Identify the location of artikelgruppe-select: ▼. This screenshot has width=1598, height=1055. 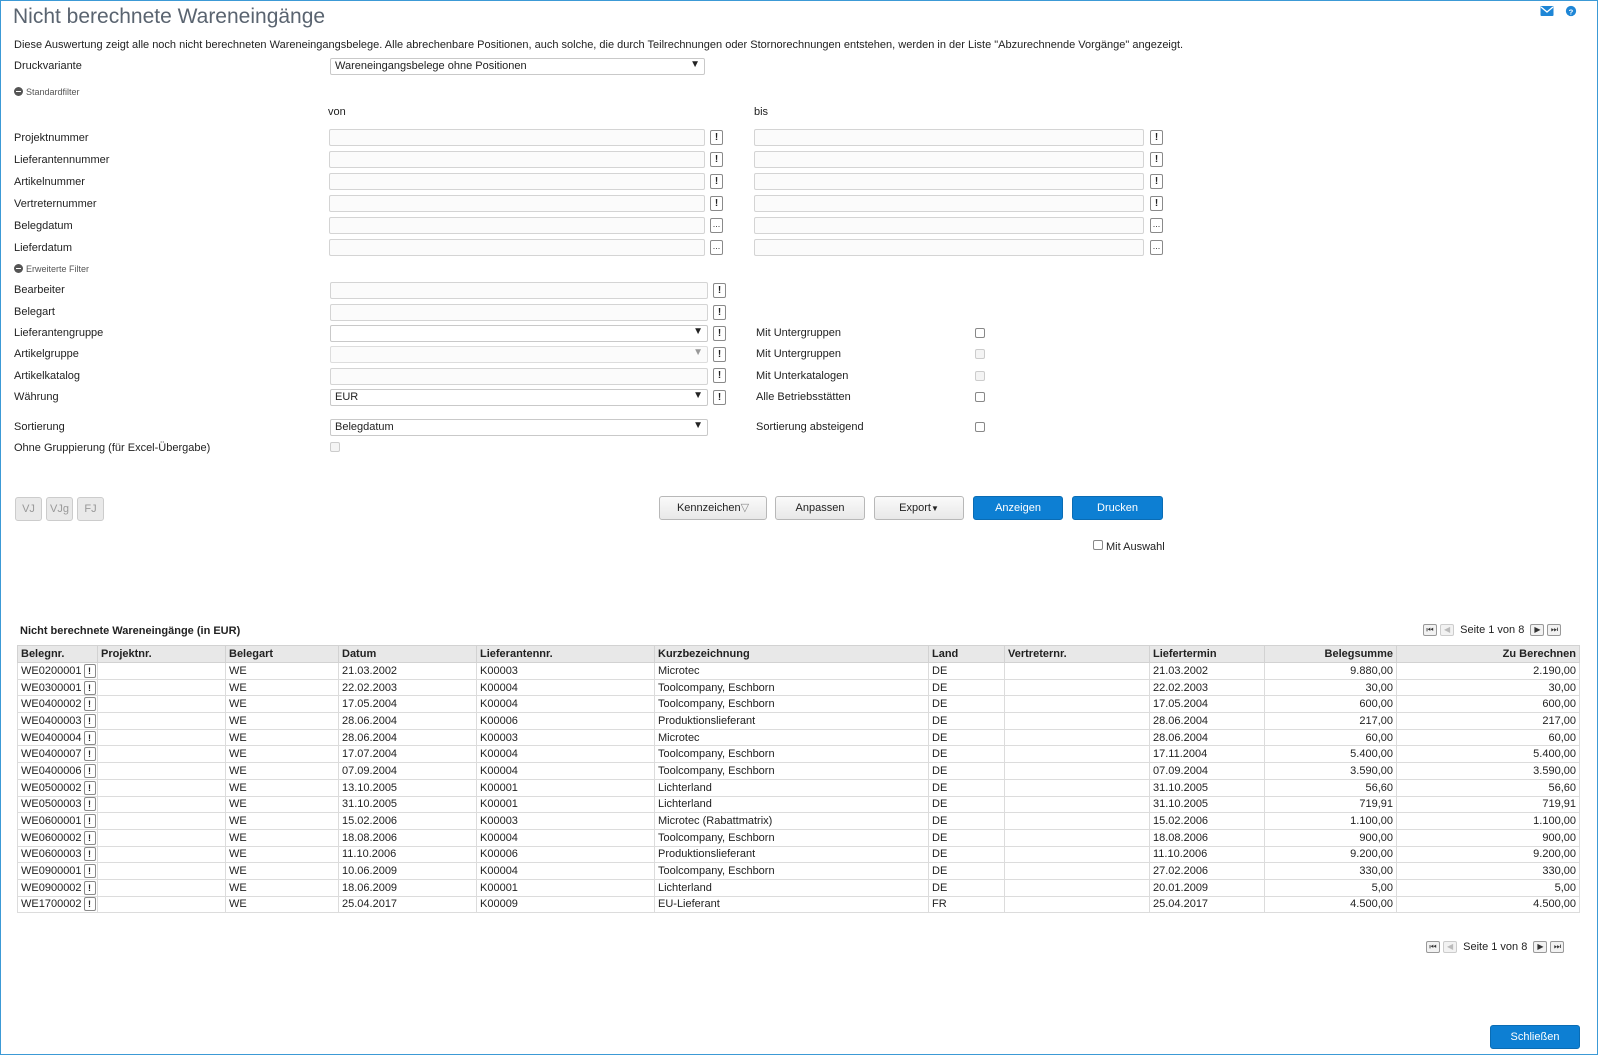
(519, 354).